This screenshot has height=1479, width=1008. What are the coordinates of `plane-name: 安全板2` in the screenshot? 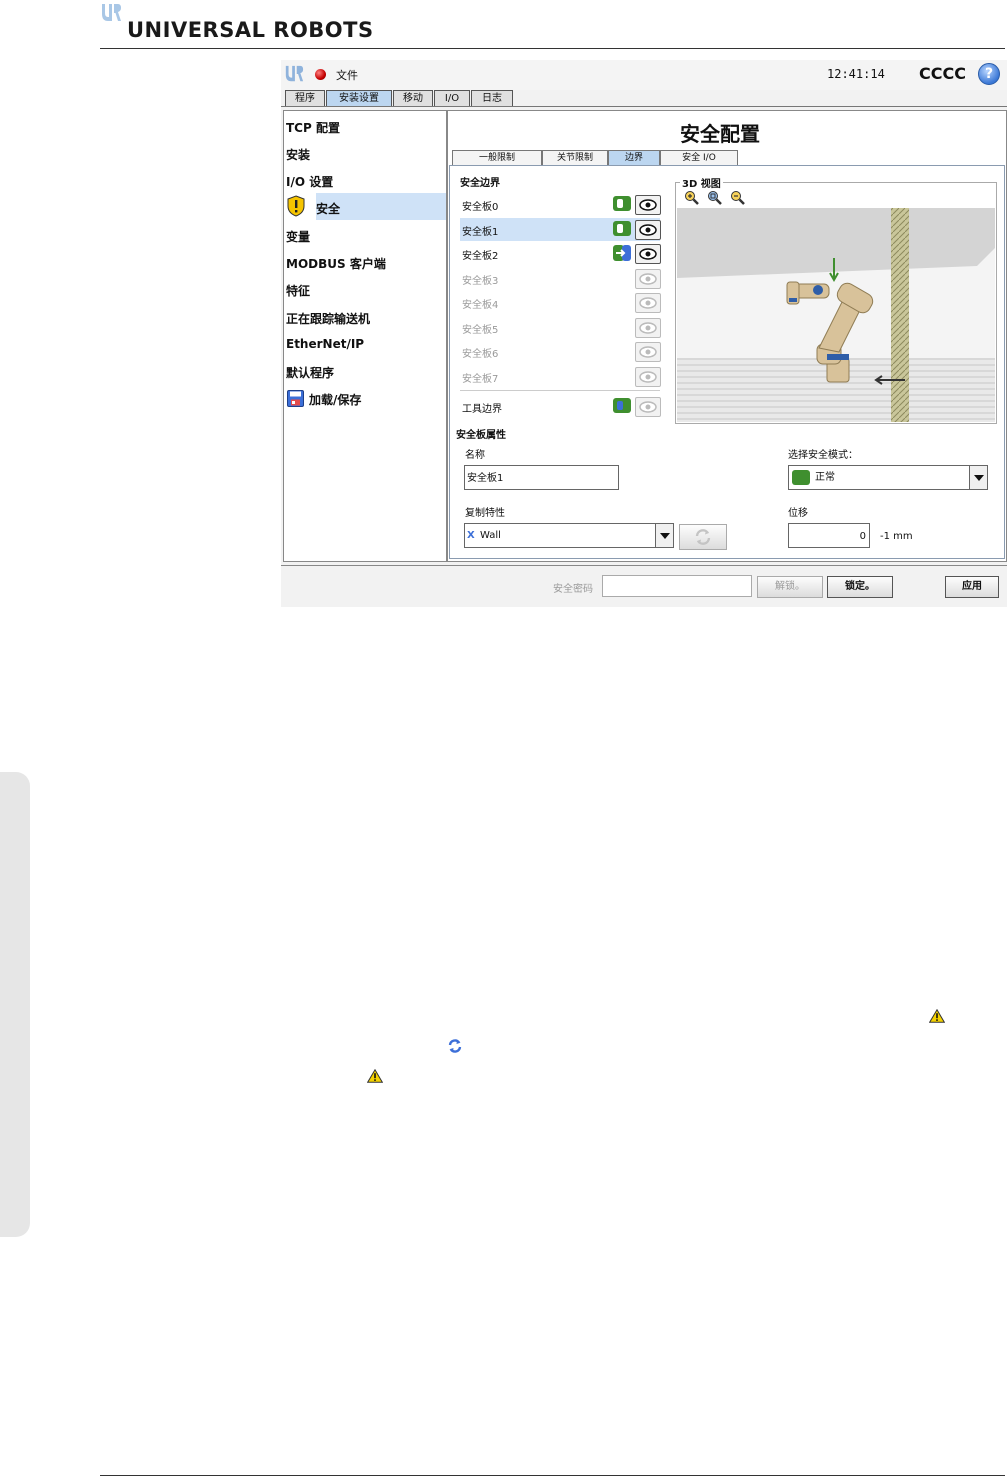 It's located at (480, 256).